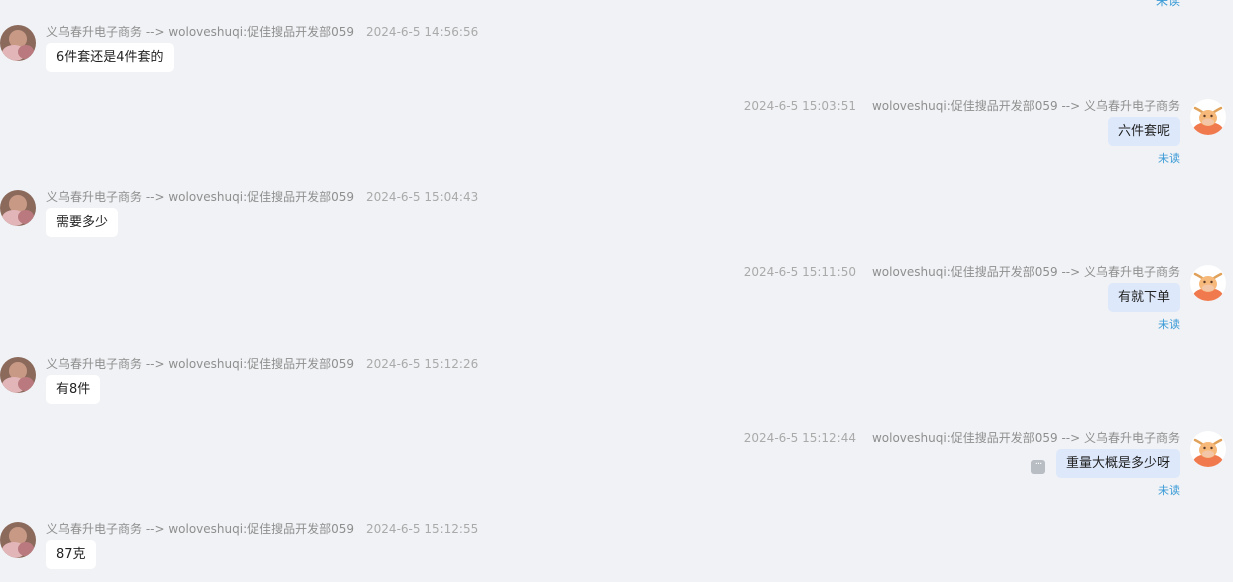 Image resolution: width=1233 pixels, height=582 pixels. What do you see at coordinates (799, 438) in the screenshot?
I see `message-time: 2024-6-5 15:12:44` at bounding box center [799, 438].